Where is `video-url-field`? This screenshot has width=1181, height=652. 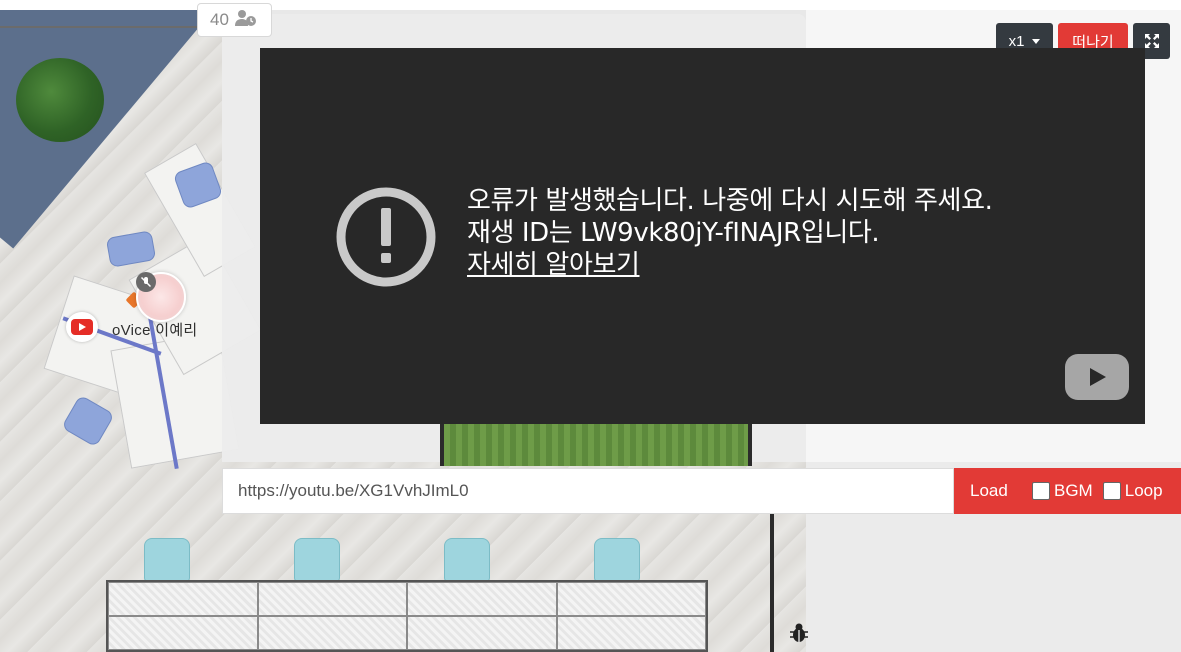 video-url-field is located at coordinates (588, 491).